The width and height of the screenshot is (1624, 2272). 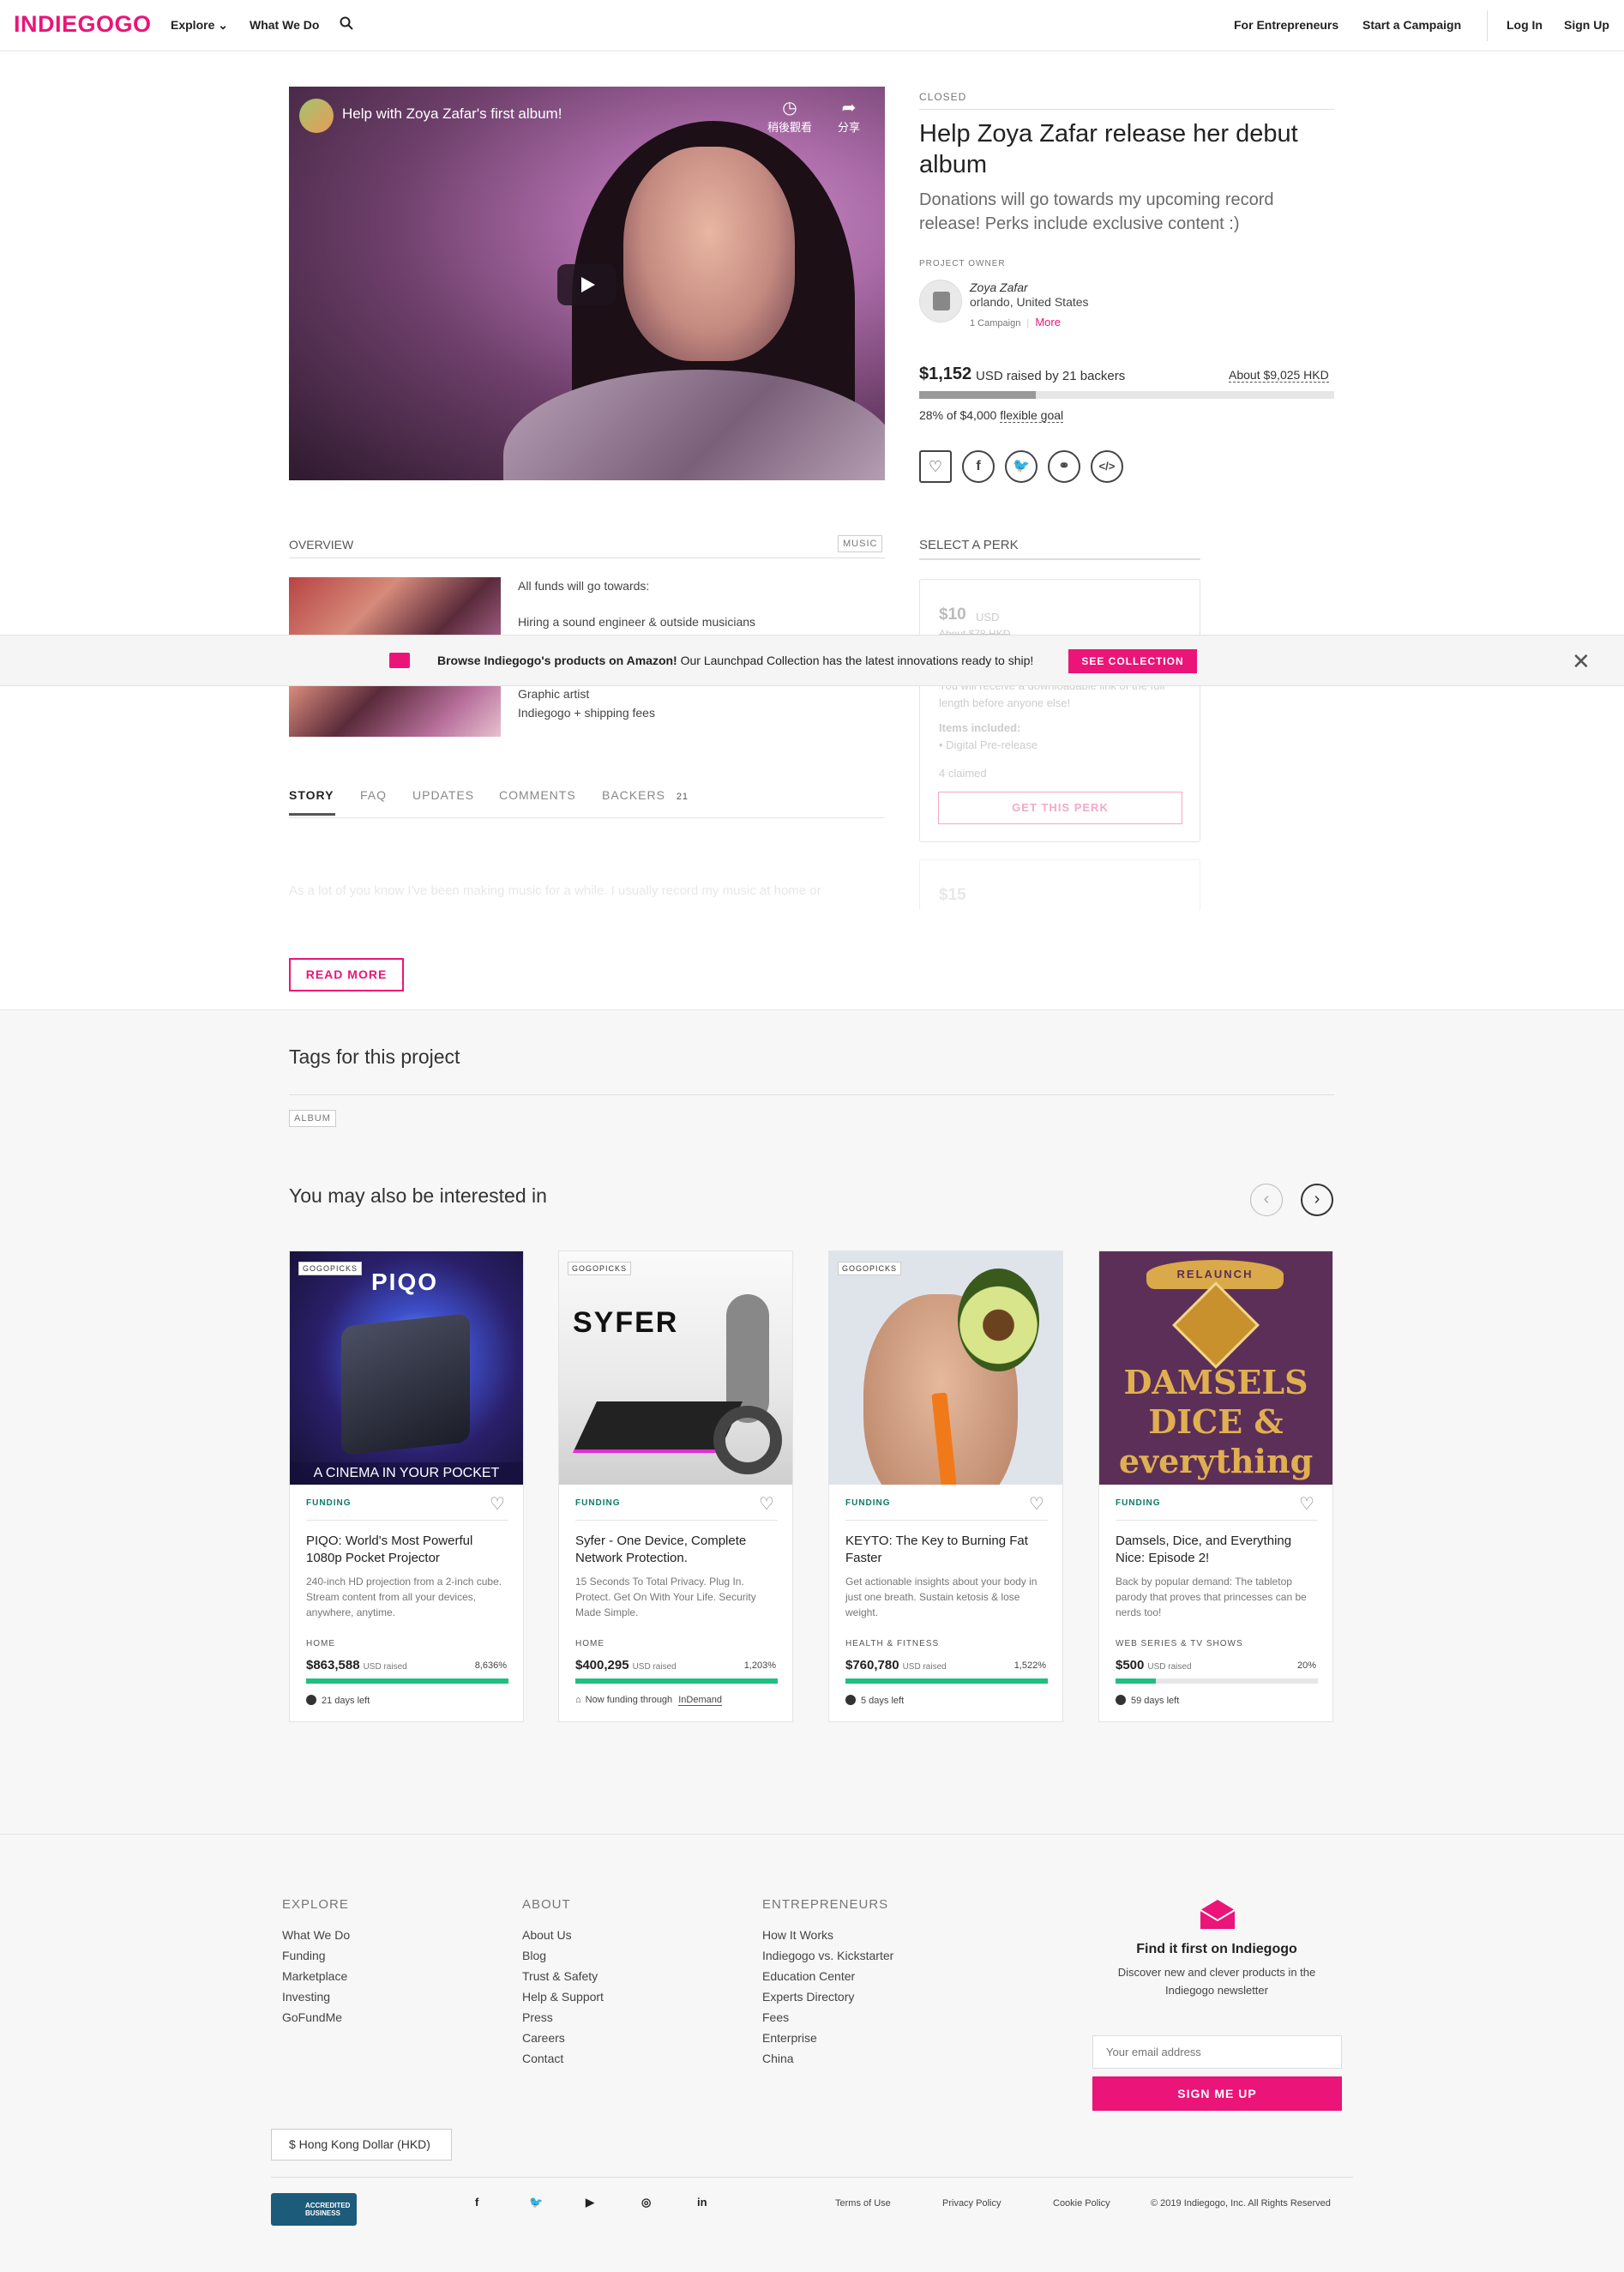 What do you see at coordinates (1051, 376) in the screenshot?
I see `raised-text: USD raised by 21 backers` at bounding box center [1051, 376].